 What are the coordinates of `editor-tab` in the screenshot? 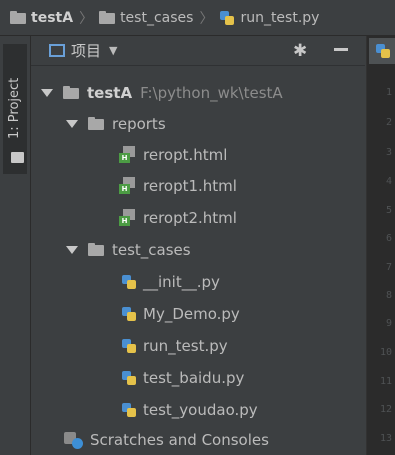 It's located at (382, 51).